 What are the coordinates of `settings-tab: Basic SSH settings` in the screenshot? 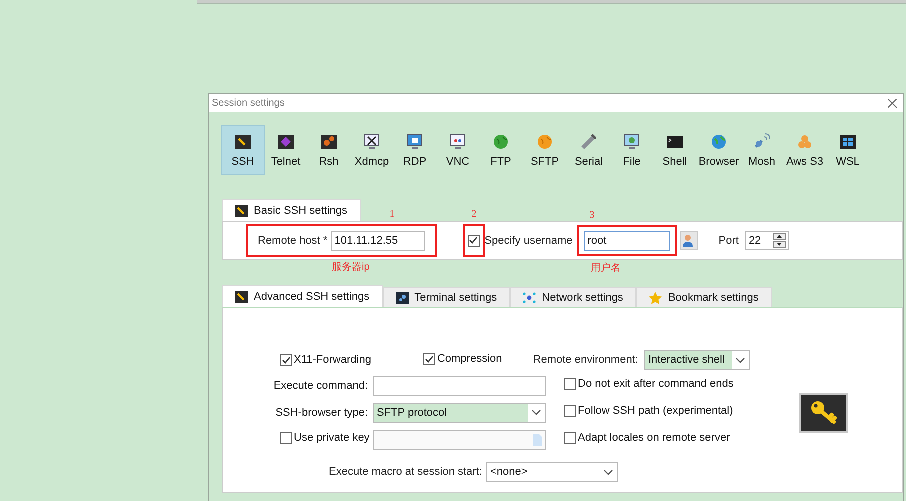 It's located at (291, 210).